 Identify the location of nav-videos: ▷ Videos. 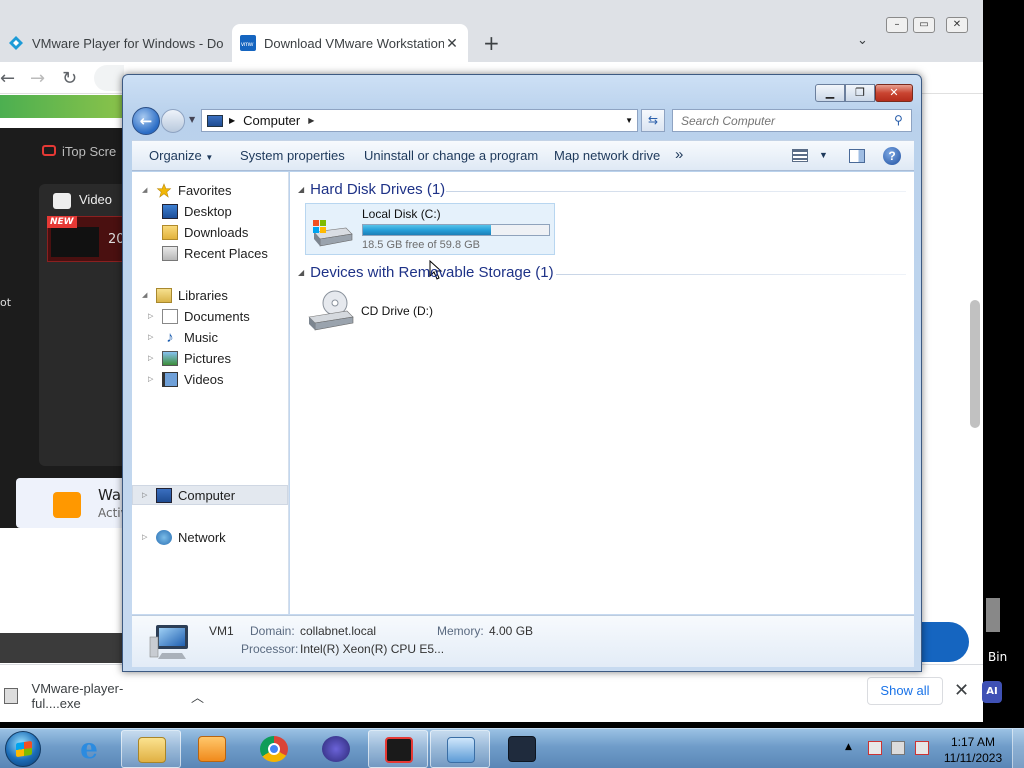
(186, 379).